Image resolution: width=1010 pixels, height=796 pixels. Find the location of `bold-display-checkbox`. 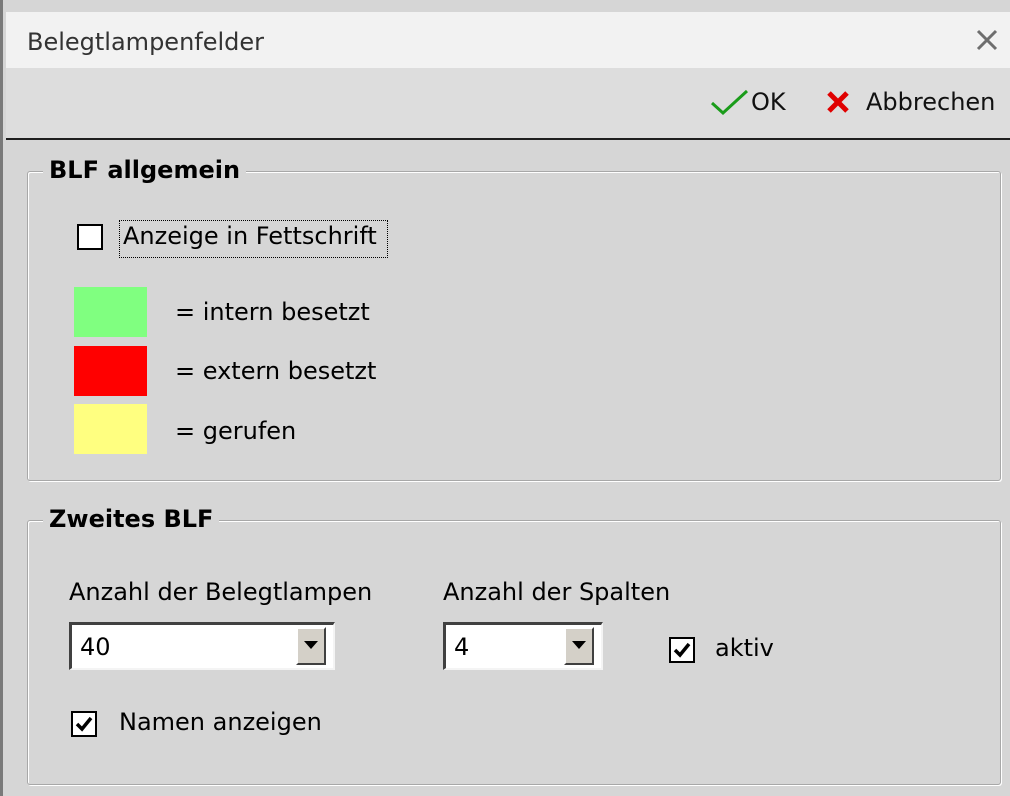

bold-display-checkbox is located at coordinates (90, 237).